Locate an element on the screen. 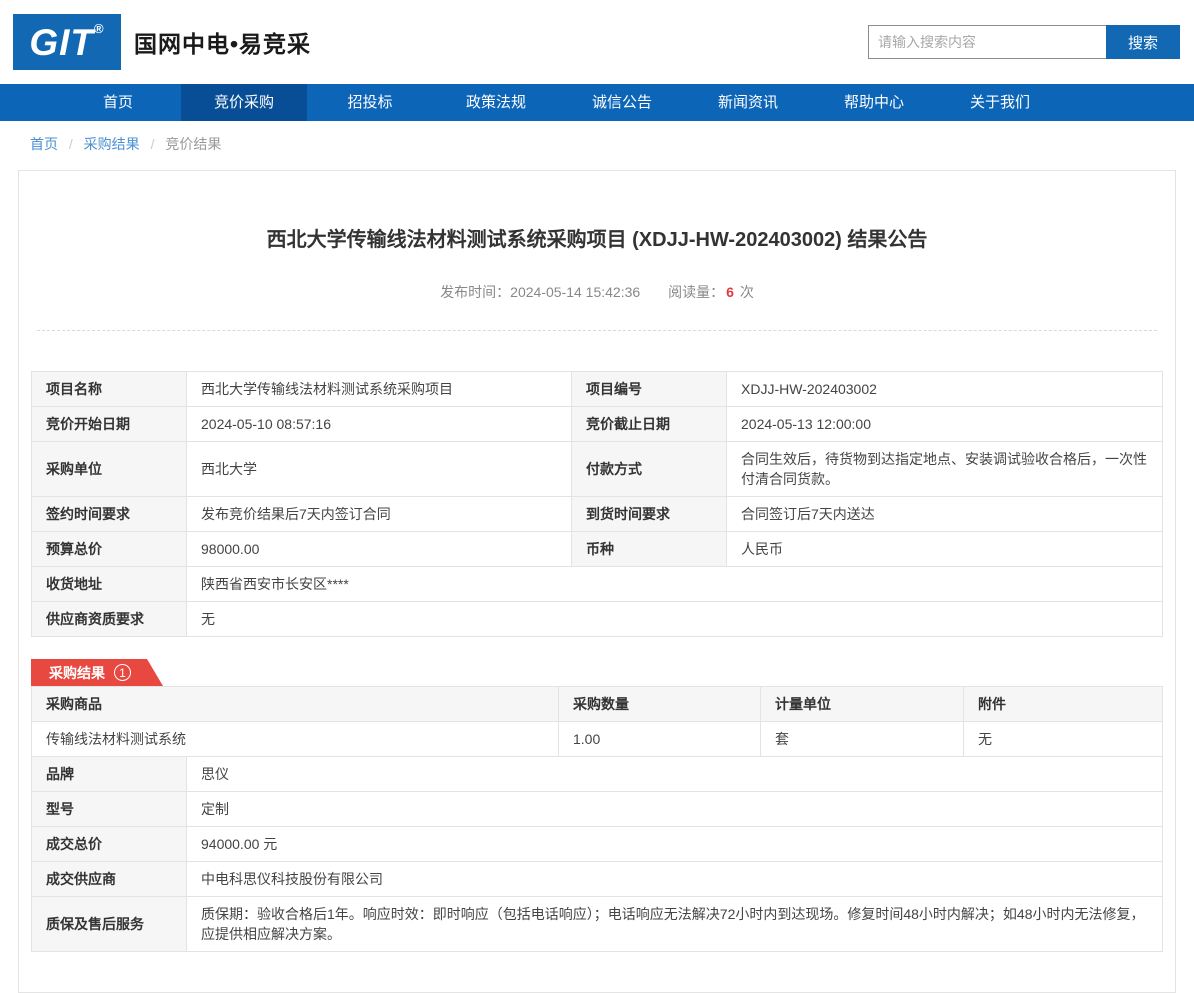  search-bar: 搜索 is located at coordinates (1024, 42).